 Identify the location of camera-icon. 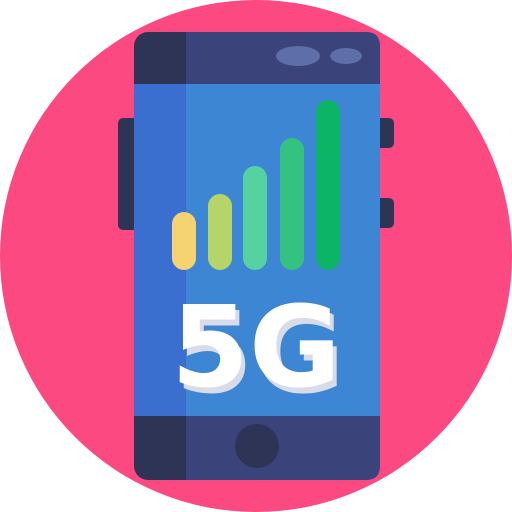
(346, 56).